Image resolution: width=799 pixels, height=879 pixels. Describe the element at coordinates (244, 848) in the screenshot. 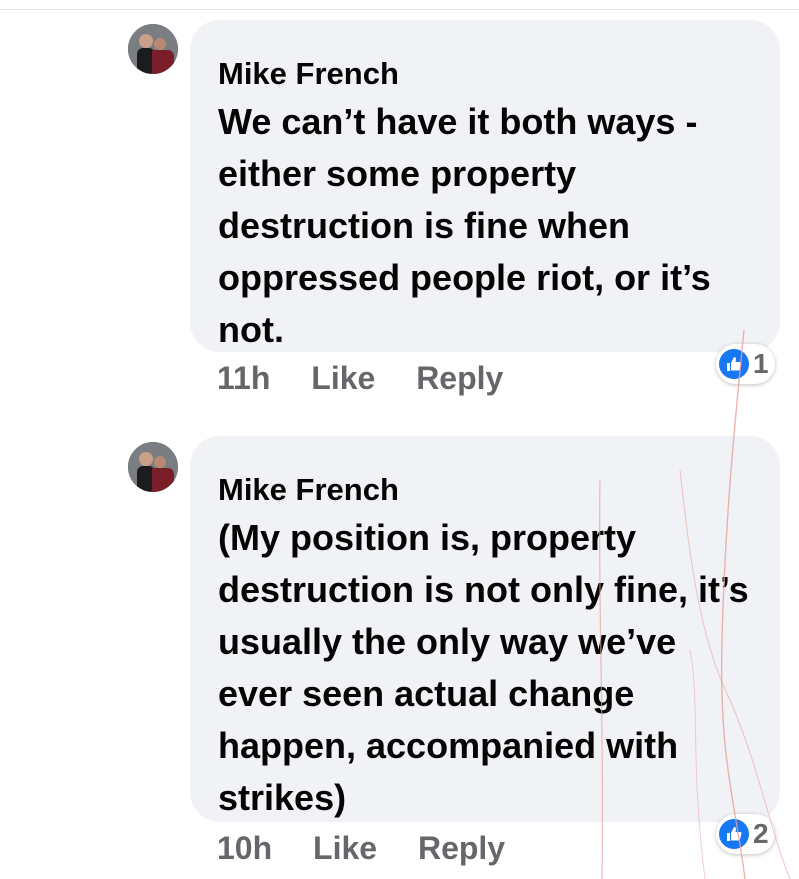

I see `comment-timestamp: 10h` at that location.